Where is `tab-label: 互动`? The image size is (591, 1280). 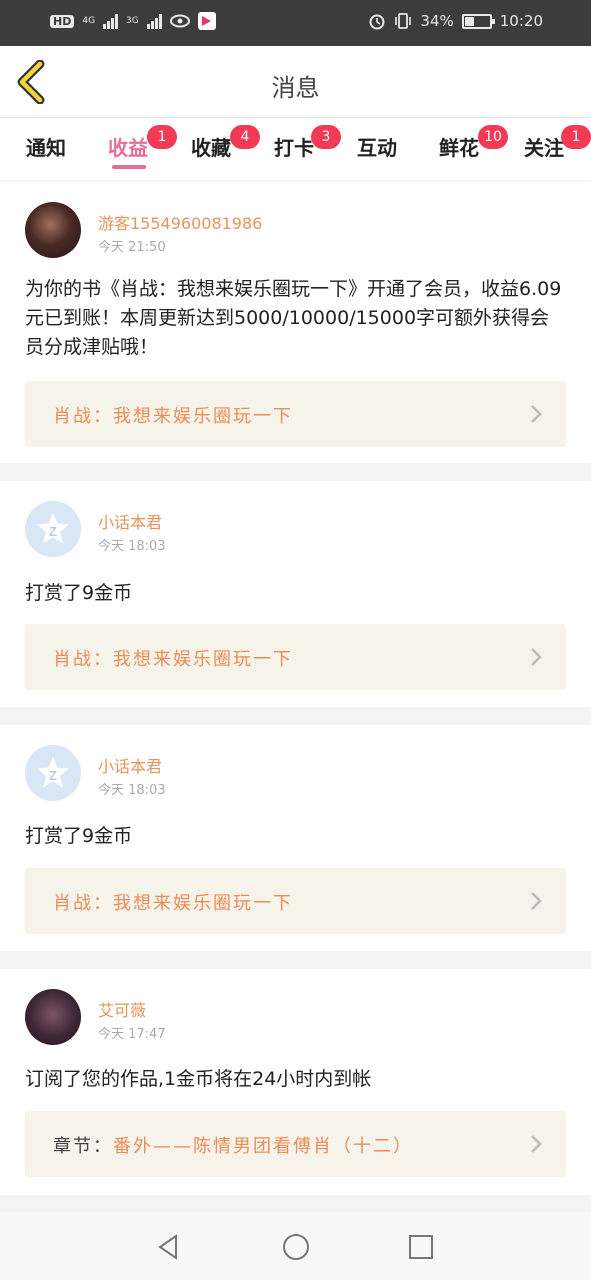
tab-label: 互动 is located at coordinates (377, 148).